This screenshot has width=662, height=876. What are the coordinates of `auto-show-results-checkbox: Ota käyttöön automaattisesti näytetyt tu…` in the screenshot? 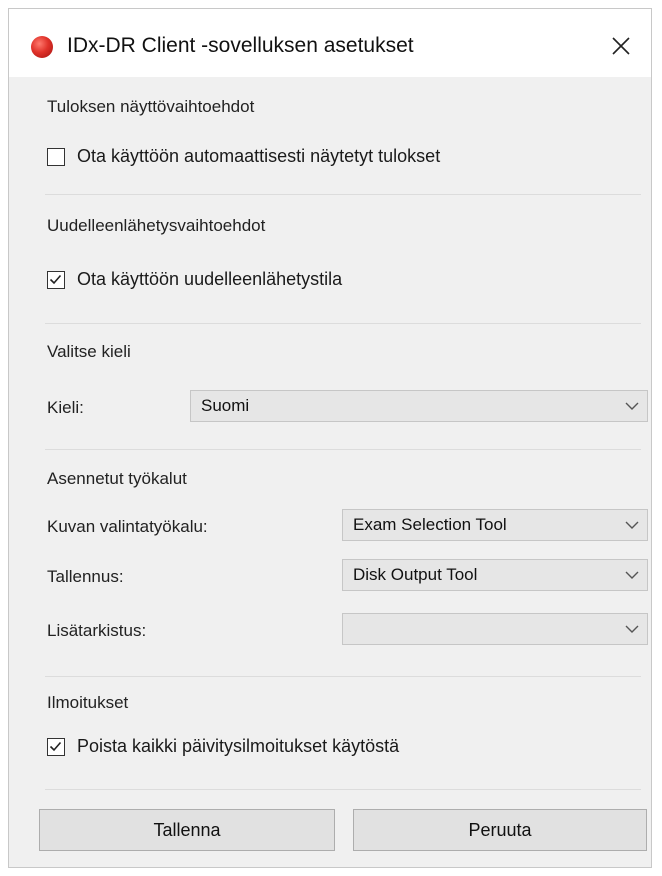 It's located at (243, 156).